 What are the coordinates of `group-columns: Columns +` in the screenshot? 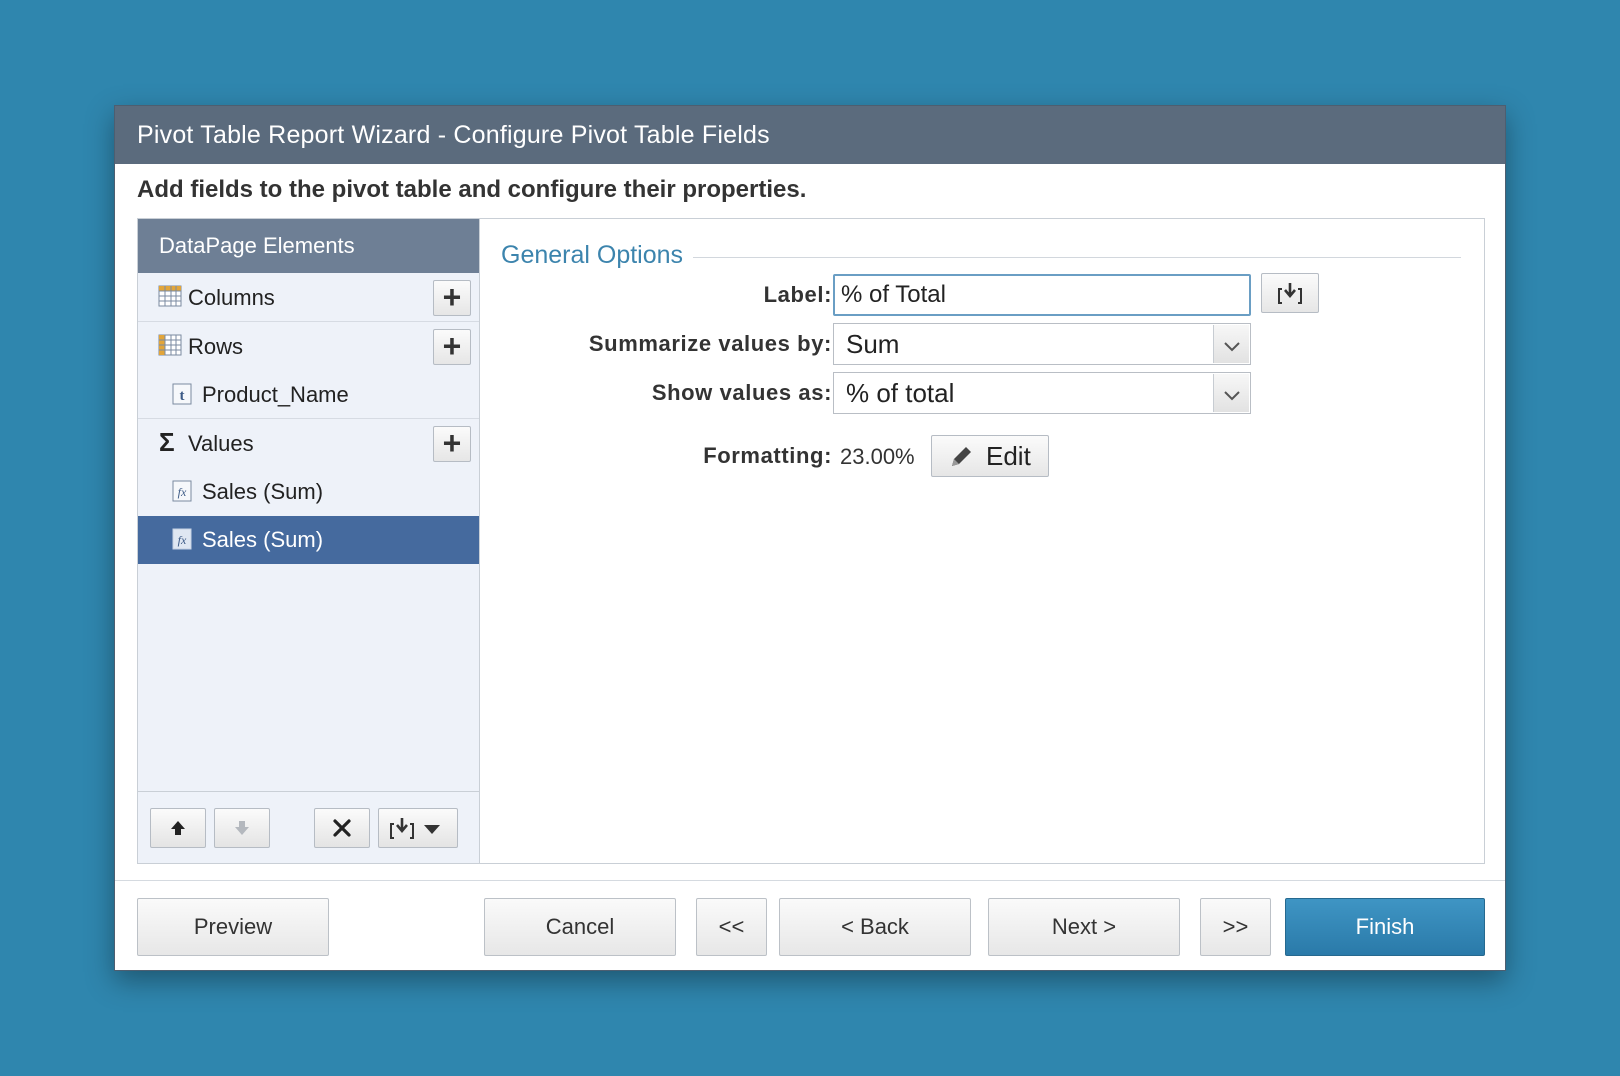 It's located at (308, 297).